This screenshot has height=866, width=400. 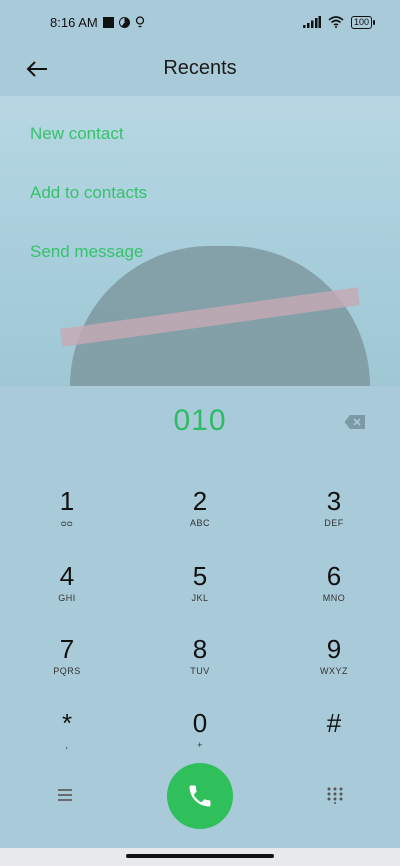 What do you see at coordinates (200, 649) in the screenshot?
I see `key-digit: 8` at bounding box center [200, 649].